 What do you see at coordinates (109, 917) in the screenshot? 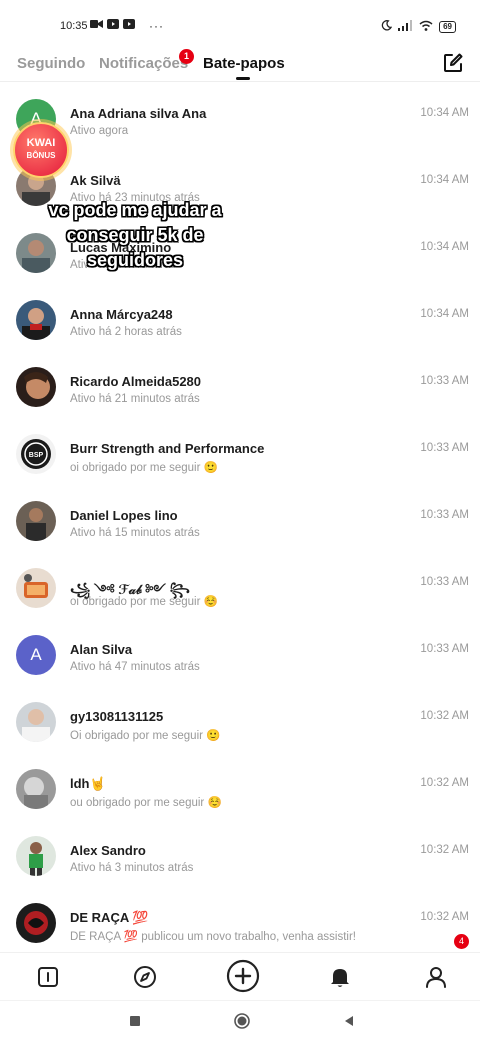
I see `chat-name: DE RAÇA 💯` at bounding box center [109, 917].